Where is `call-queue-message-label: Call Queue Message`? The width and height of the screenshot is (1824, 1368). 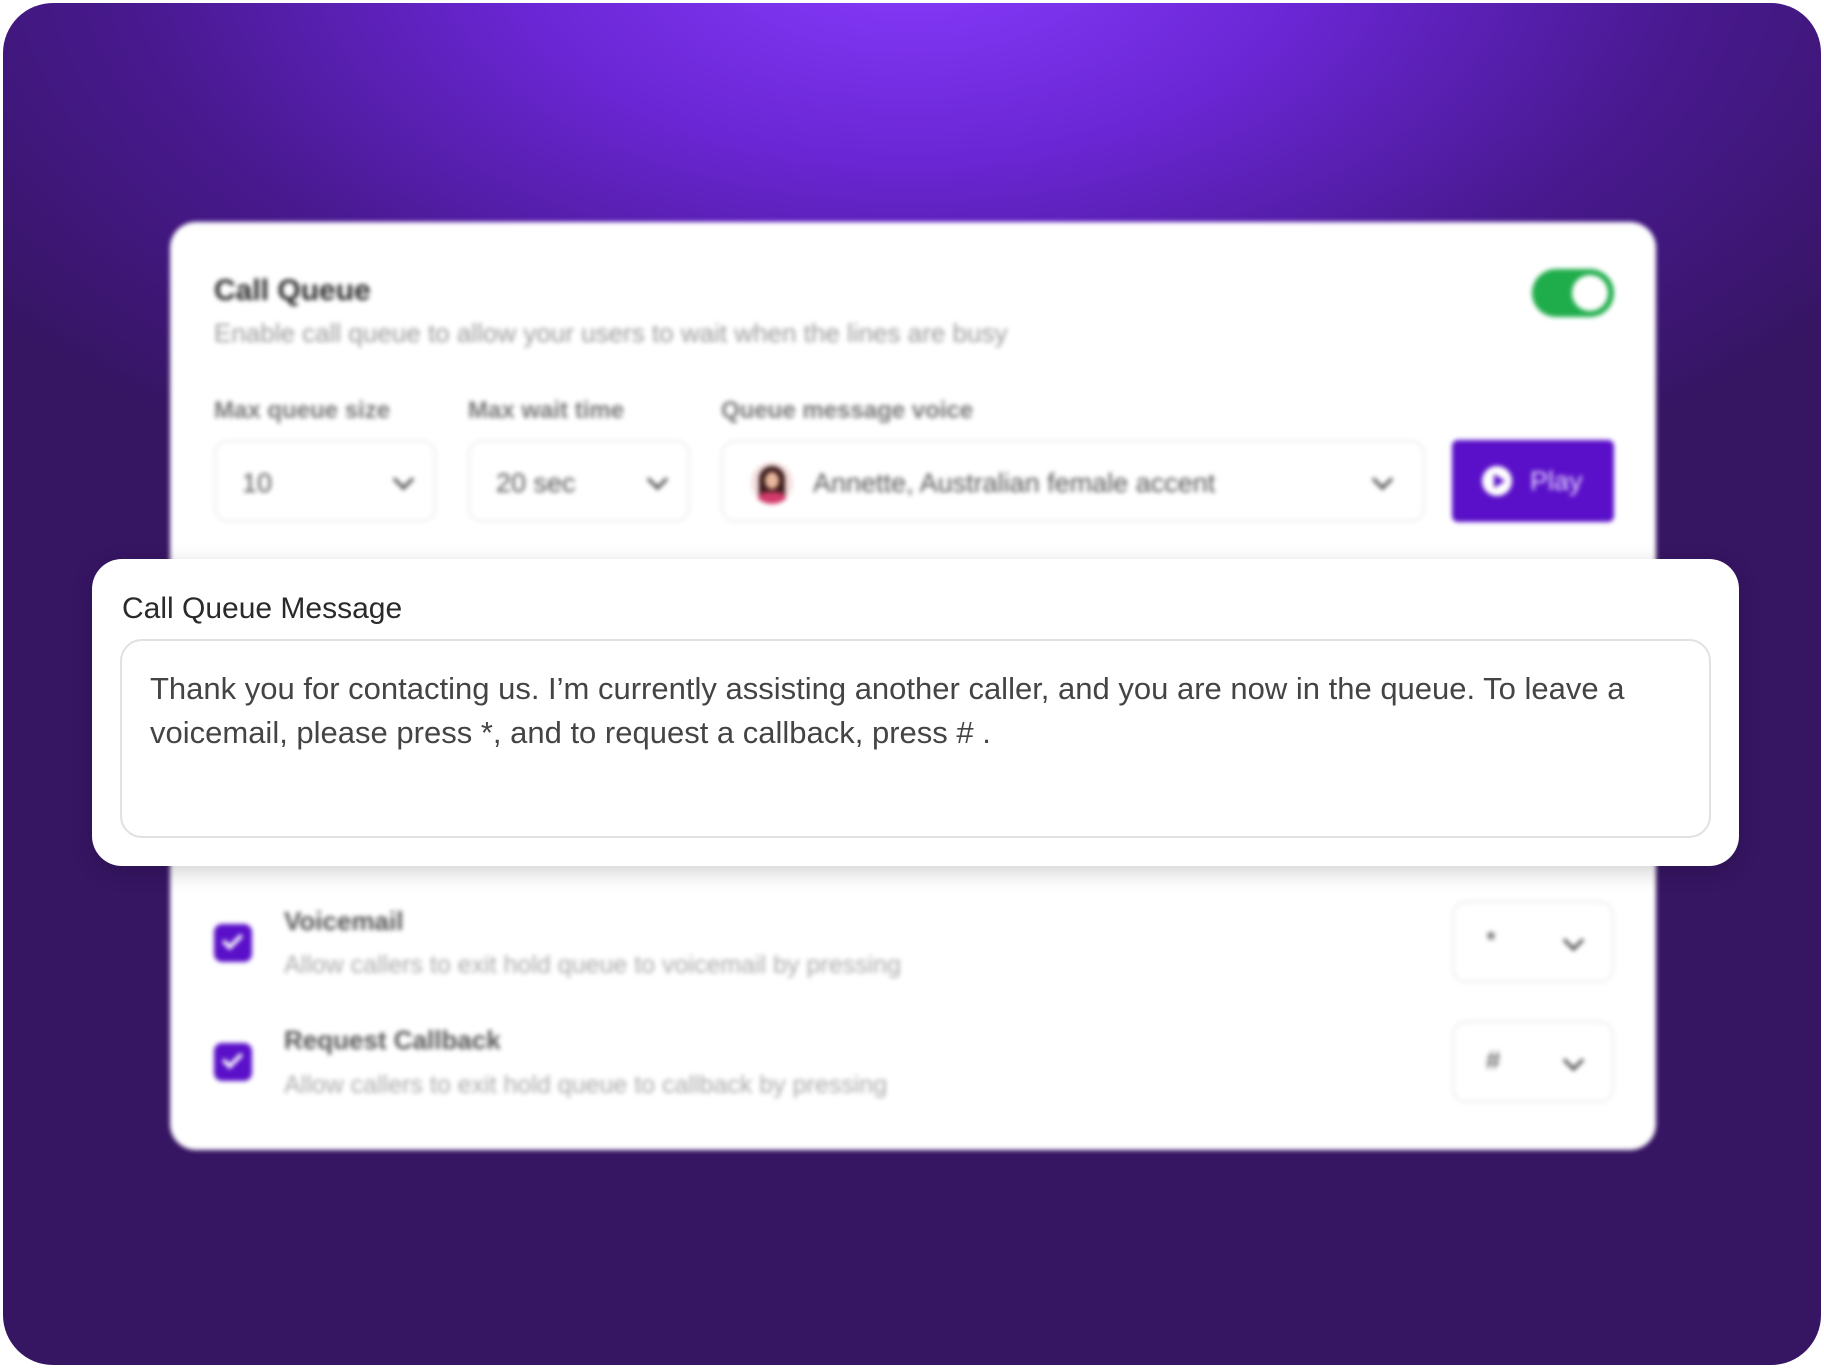 call-queue-message-label: Call Queue Message is located at coordinates (262, 608).